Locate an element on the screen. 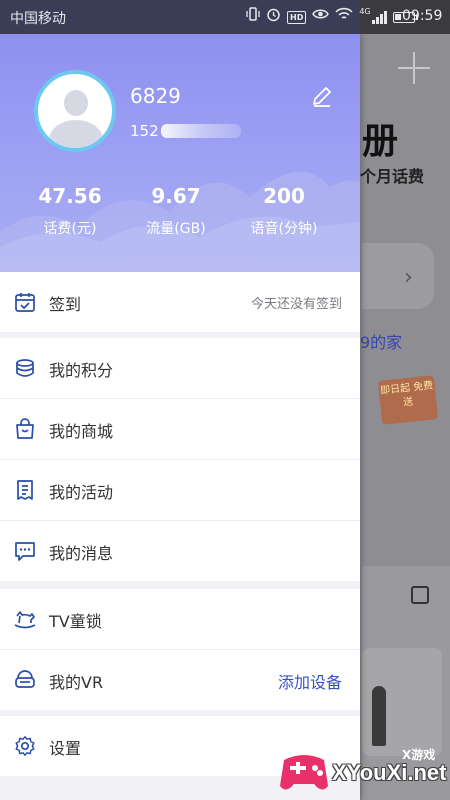  shopping-bag-icon is located at coordinates (25, 428).